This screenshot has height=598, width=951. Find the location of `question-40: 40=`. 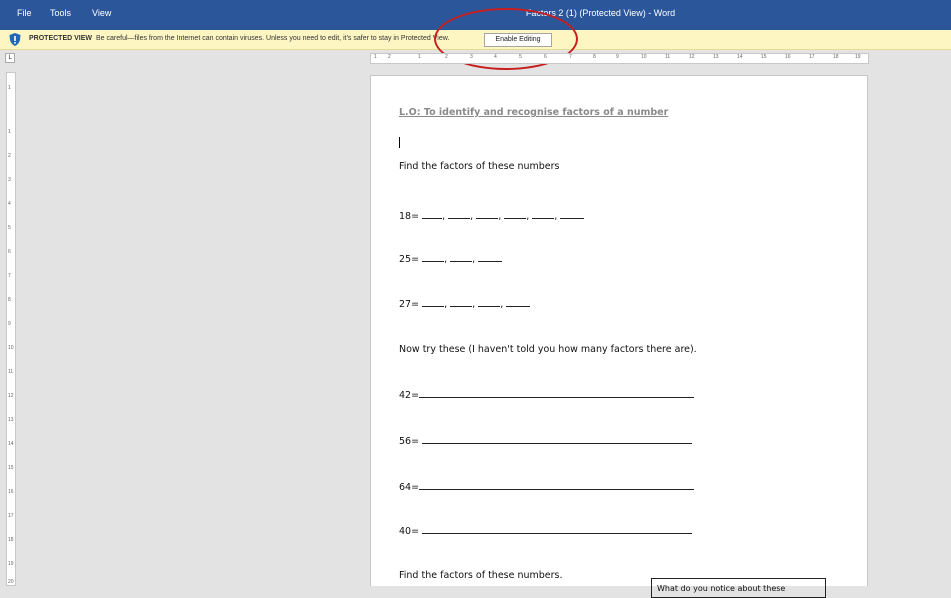

question-40: 40= is located at coordinates (546, 531).